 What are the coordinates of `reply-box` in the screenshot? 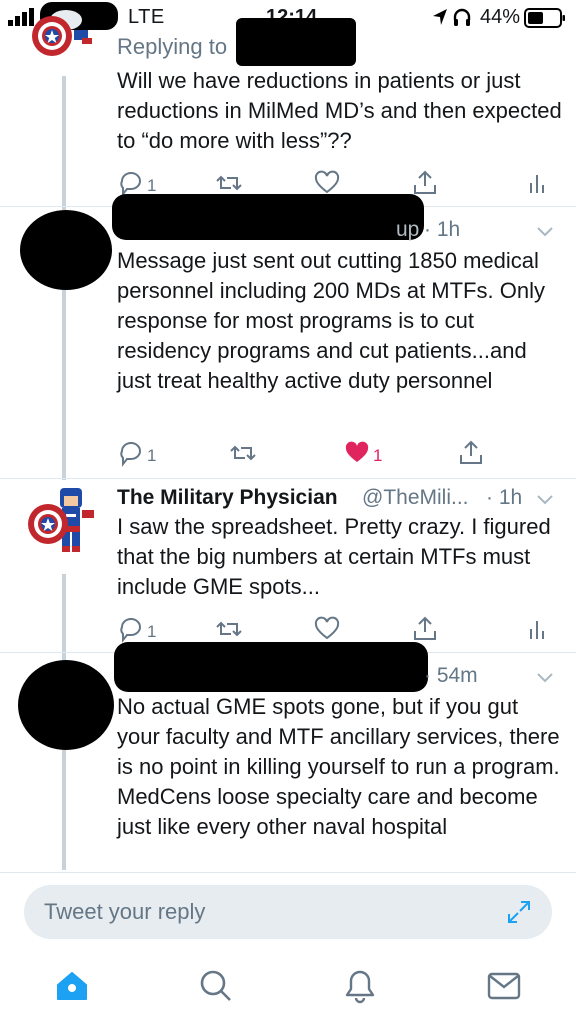 It's located at (288, 912).